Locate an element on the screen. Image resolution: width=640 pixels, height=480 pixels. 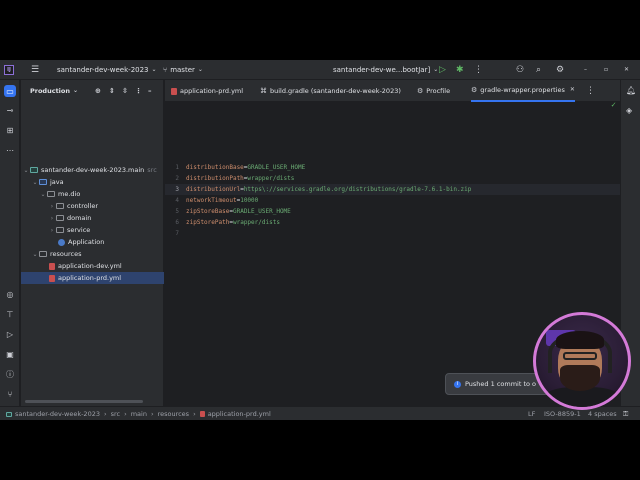
services-icon: ◎ is located at coordinates (10, 294).